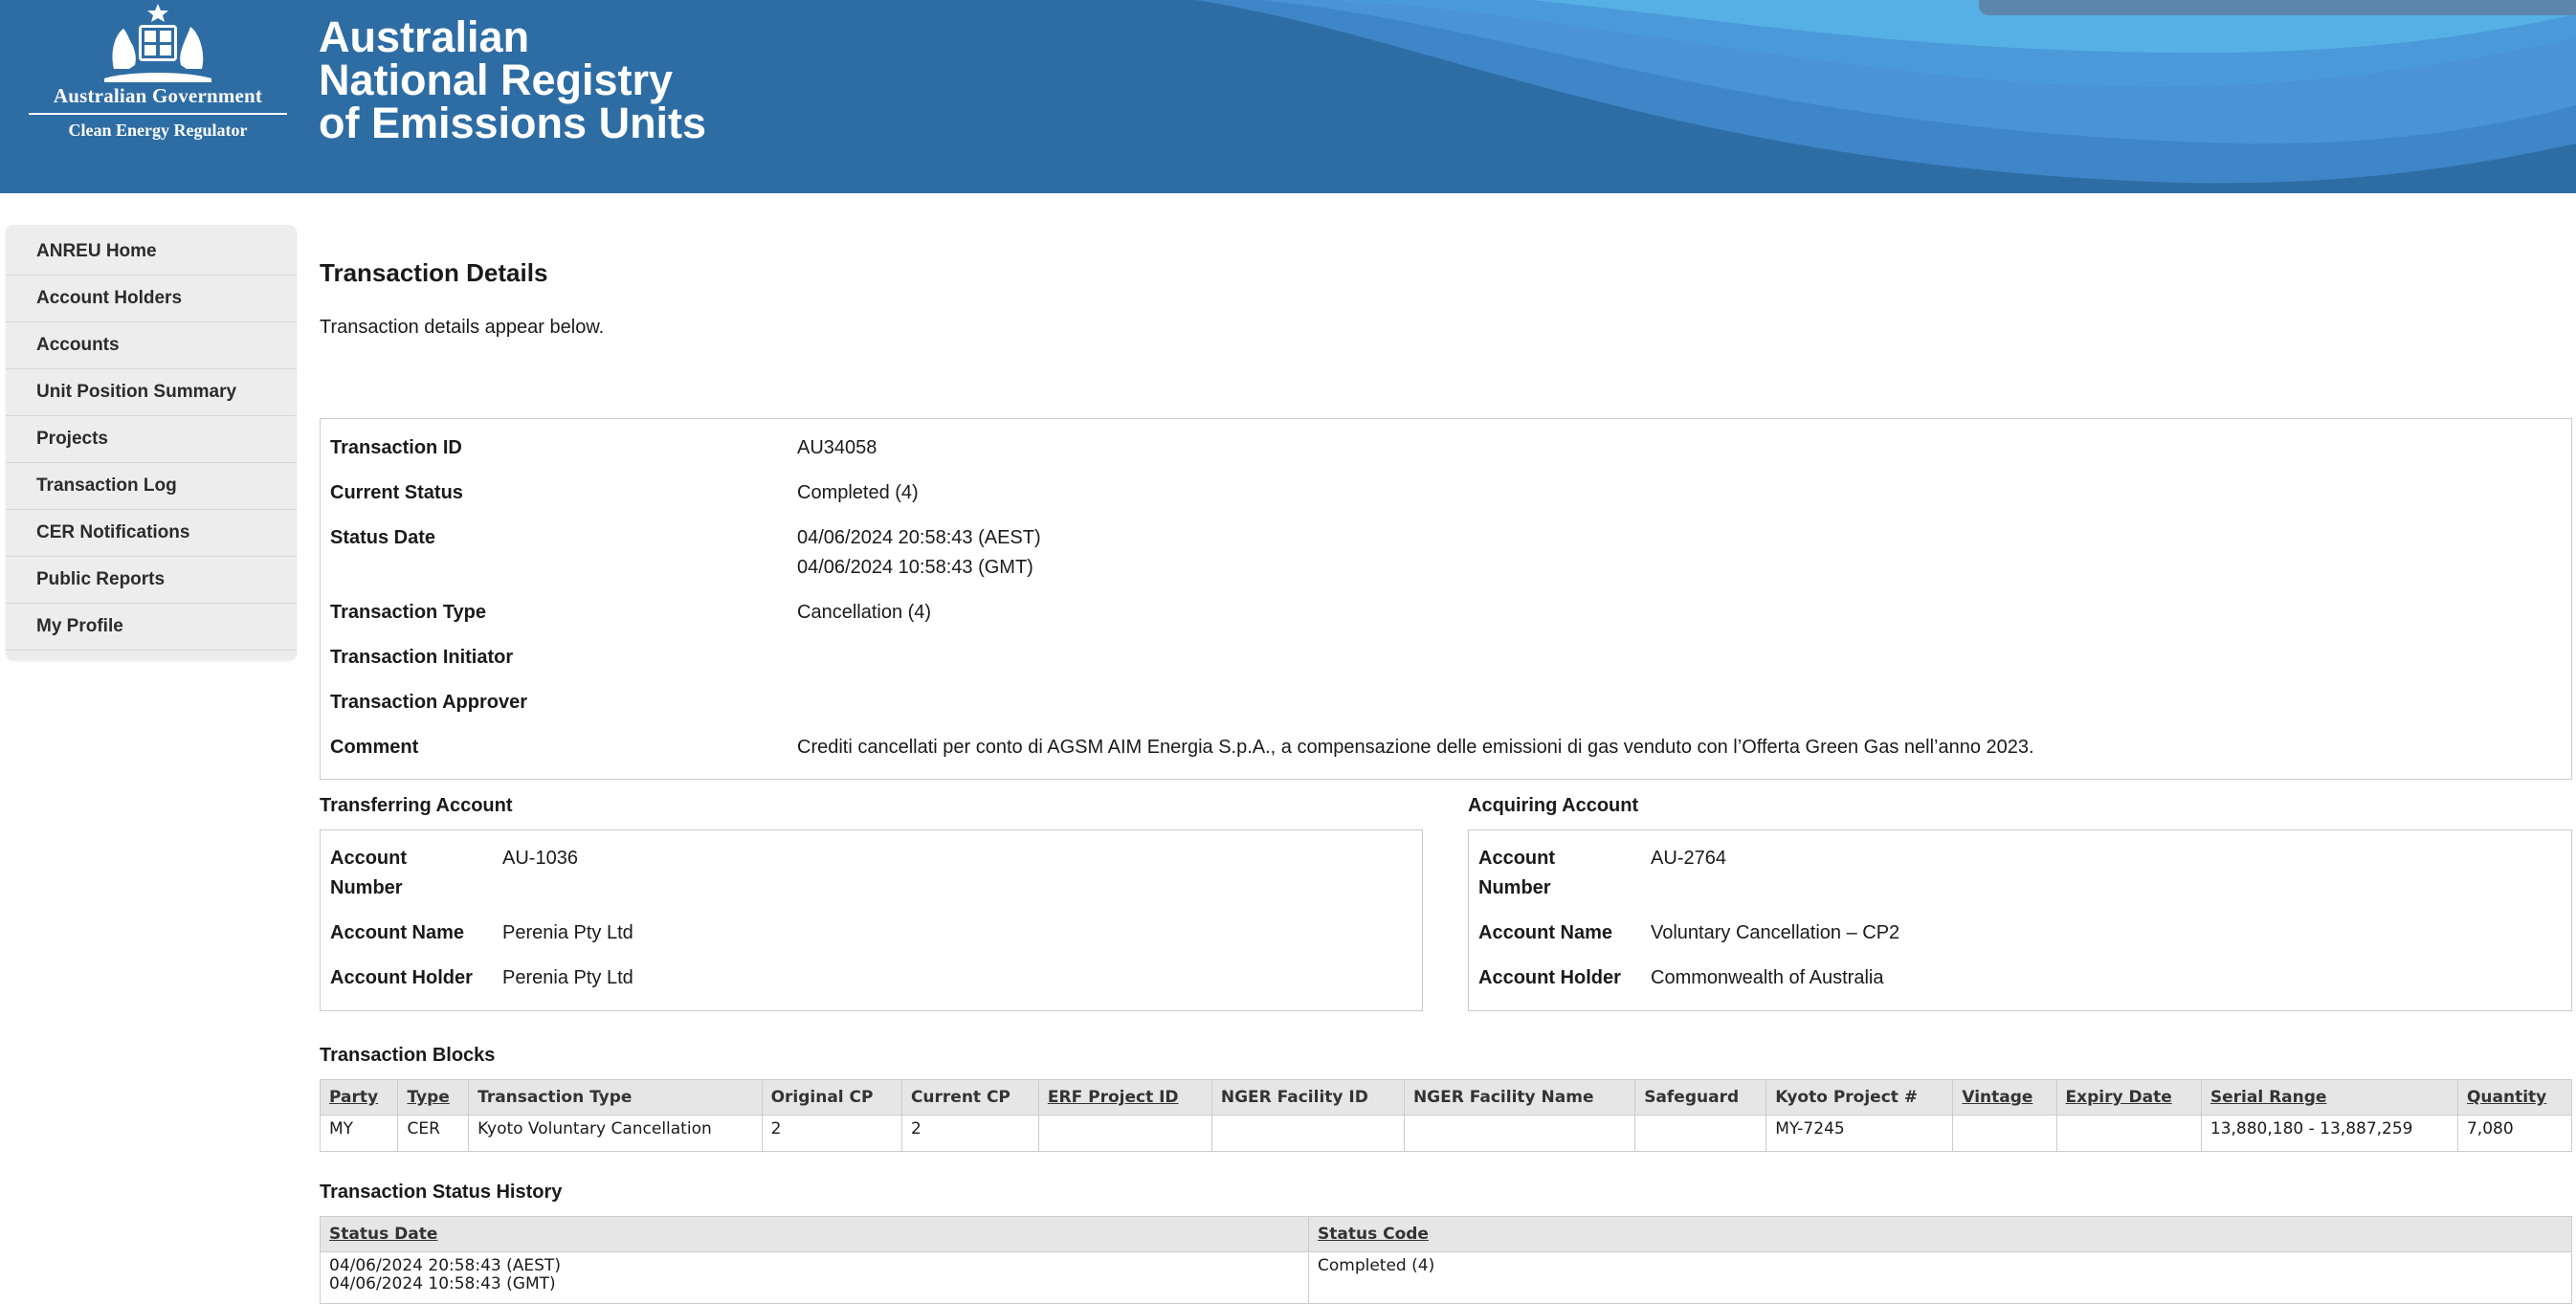 This screenshot has width=2576, height=1304. I want to click on cell-erf-project-id, so click(1124, 1133).